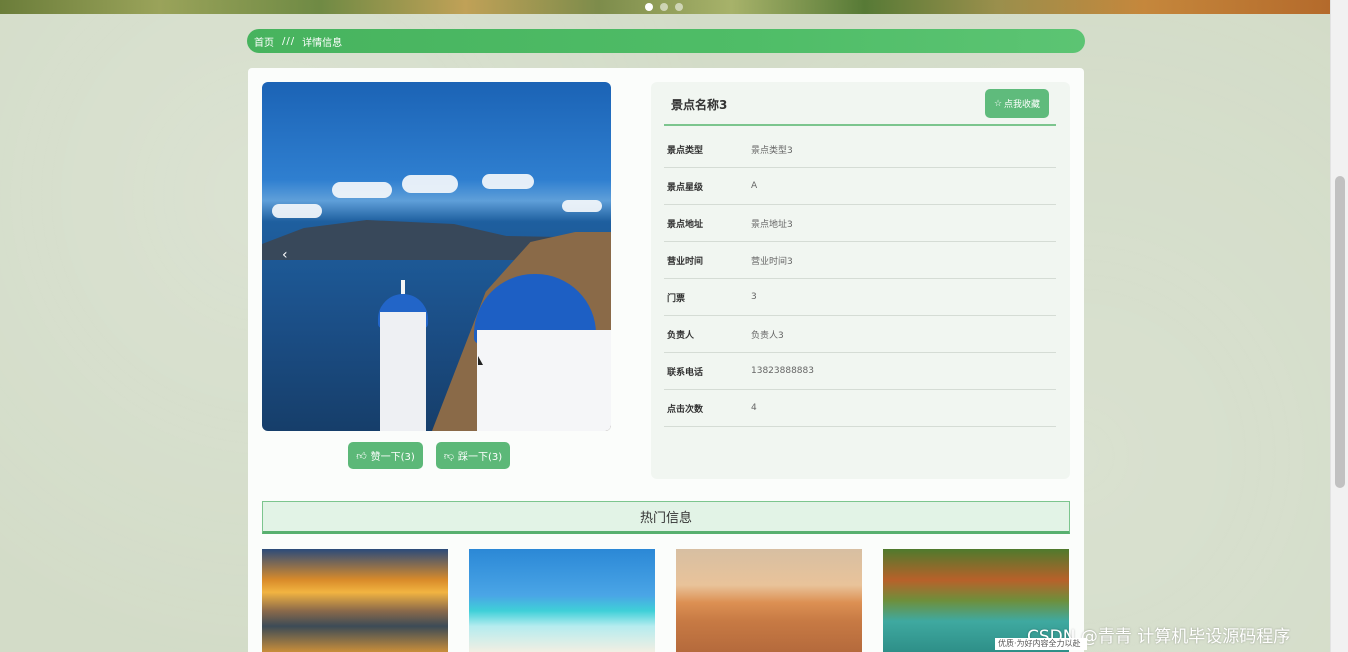  Describe the element at coordinates (681, 335) in the screenshot. I see `info-label: 负责人` at that location.